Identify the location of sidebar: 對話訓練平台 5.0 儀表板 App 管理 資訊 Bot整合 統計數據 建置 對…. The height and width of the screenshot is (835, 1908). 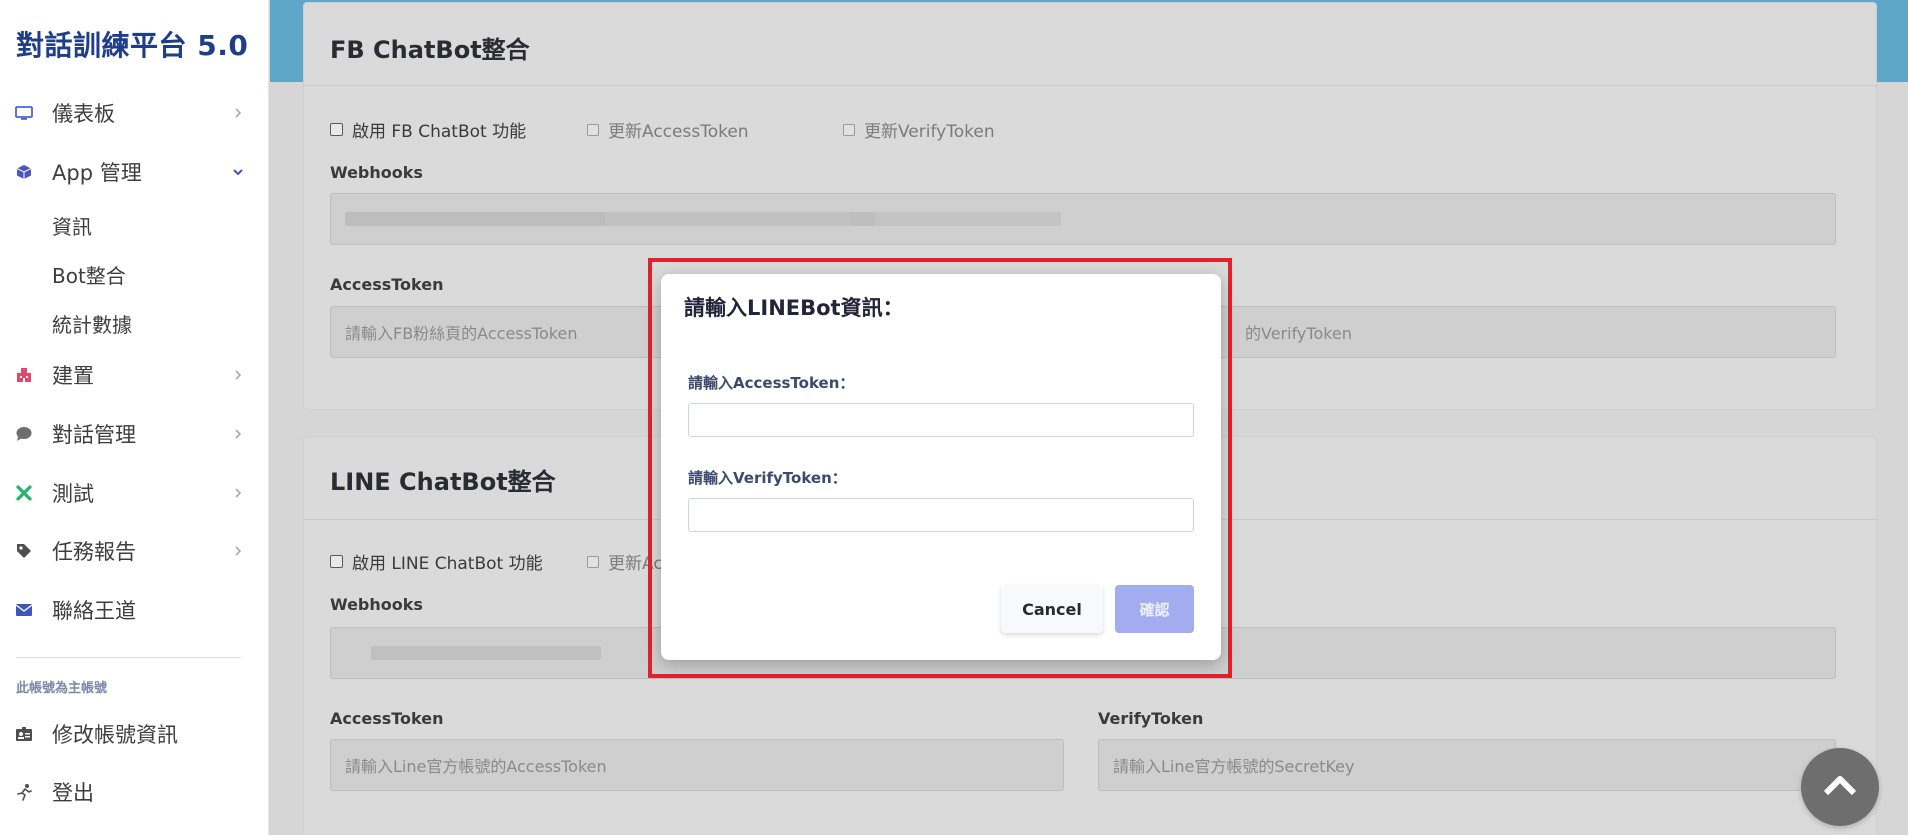
(134, 417).